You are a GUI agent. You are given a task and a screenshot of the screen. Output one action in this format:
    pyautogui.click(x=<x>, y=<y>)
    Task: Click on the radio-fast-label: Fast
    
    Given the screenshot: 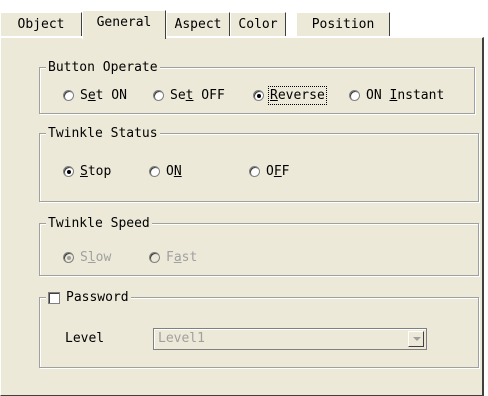 What is the action you would take?
    pyautogui.click(x=182, y=257)
    